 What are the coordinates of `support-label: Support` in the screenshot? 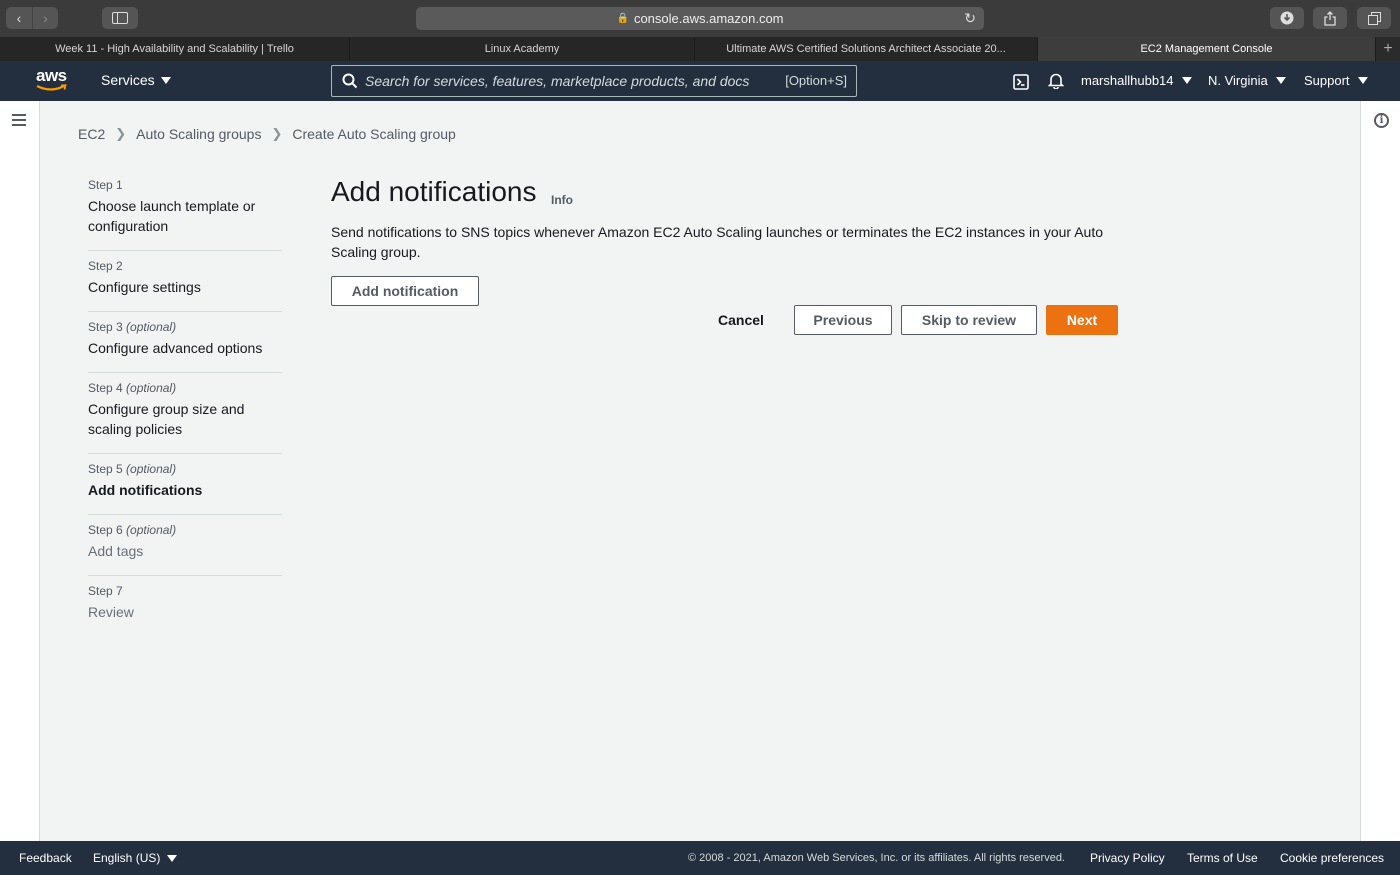 It's located at (1327, 80).